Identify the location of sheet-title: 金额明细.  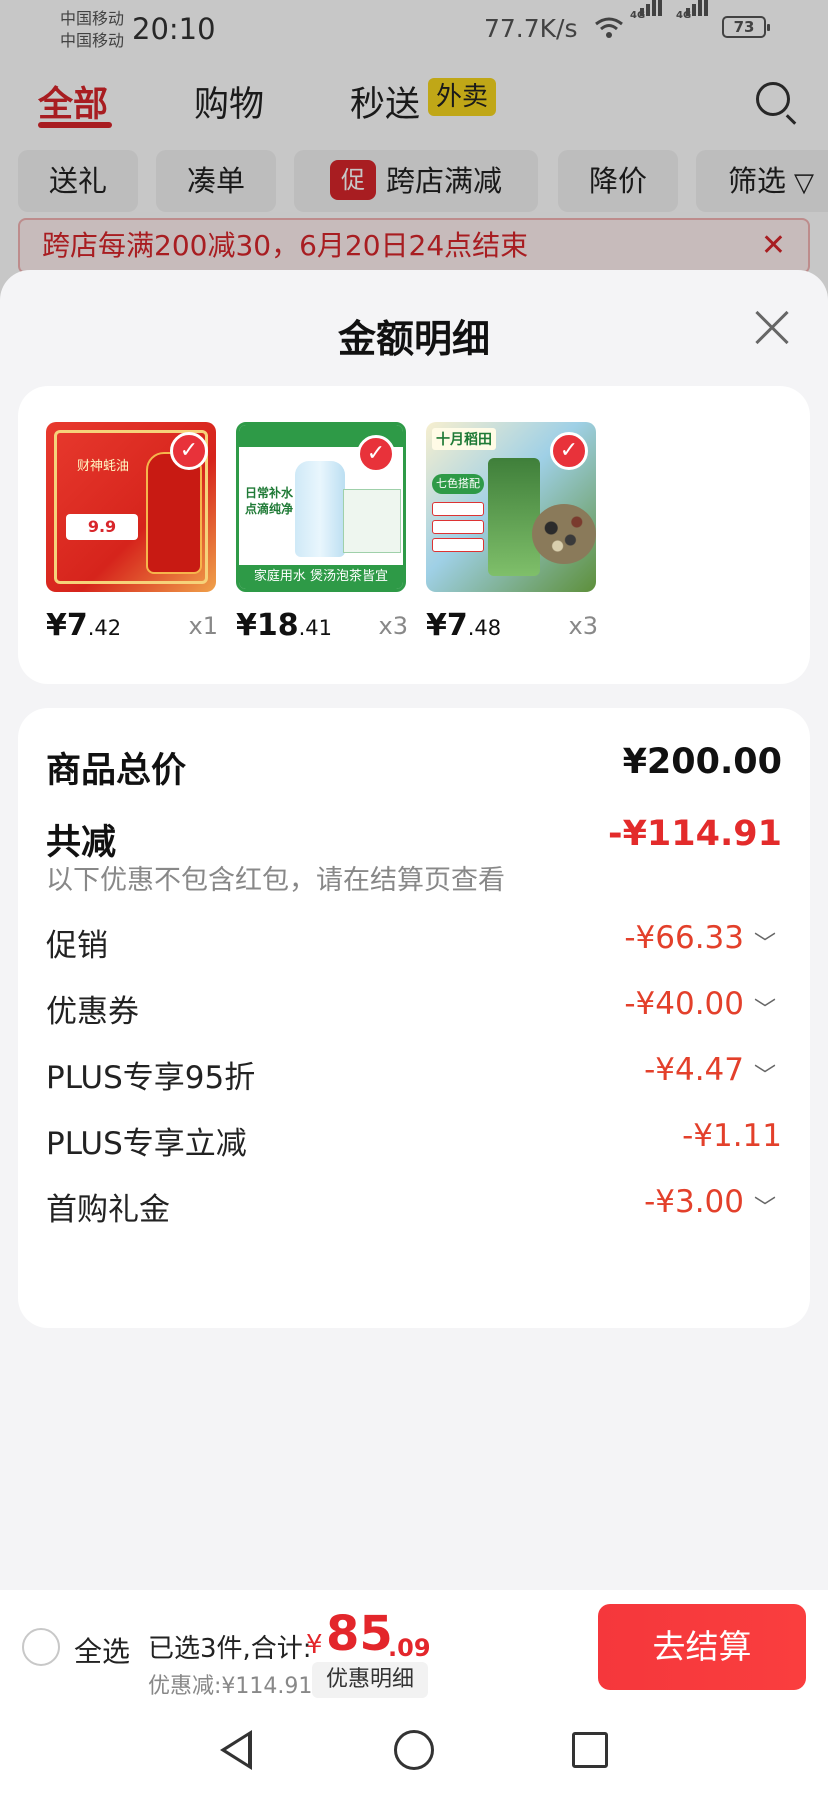
(413, 339).